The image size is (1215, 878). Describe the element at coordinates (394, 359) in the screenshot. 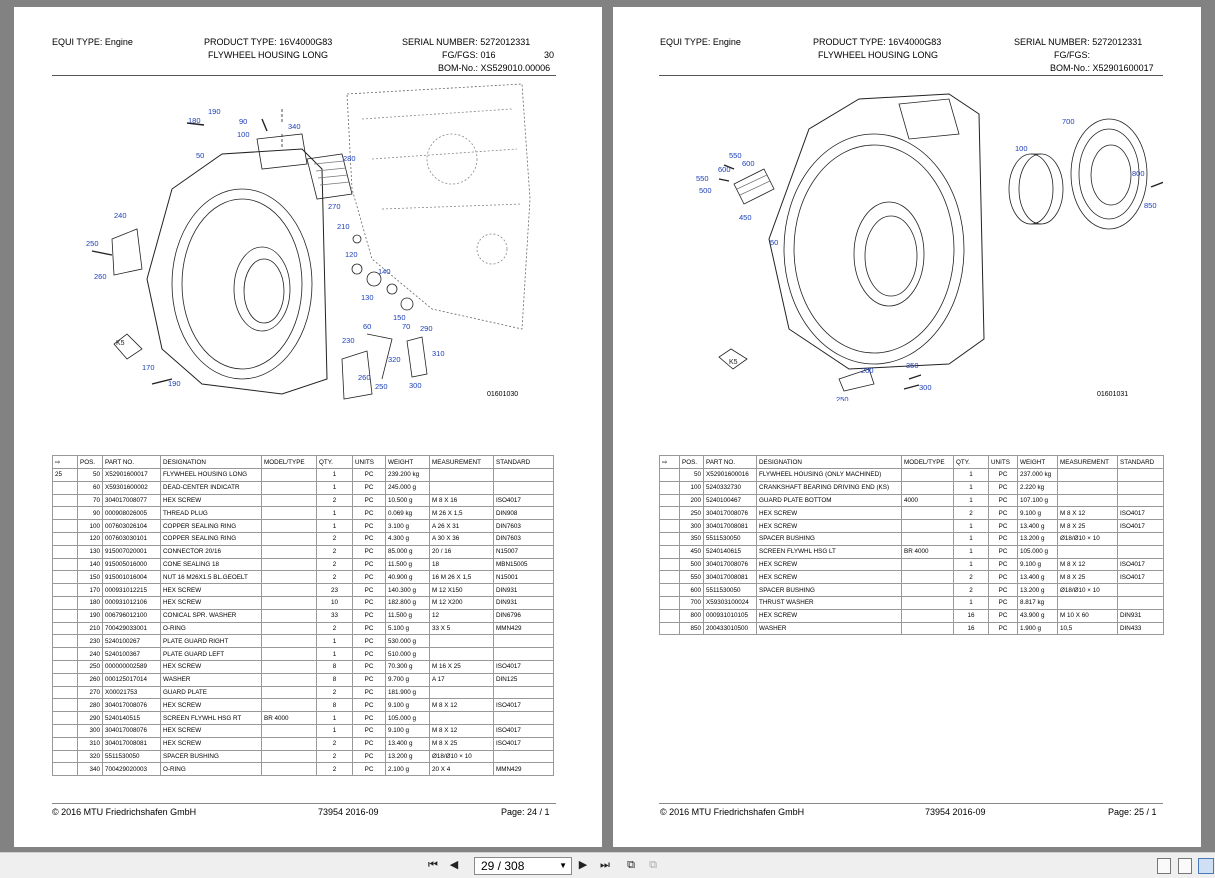

I see `callout-320: 320` at that location.